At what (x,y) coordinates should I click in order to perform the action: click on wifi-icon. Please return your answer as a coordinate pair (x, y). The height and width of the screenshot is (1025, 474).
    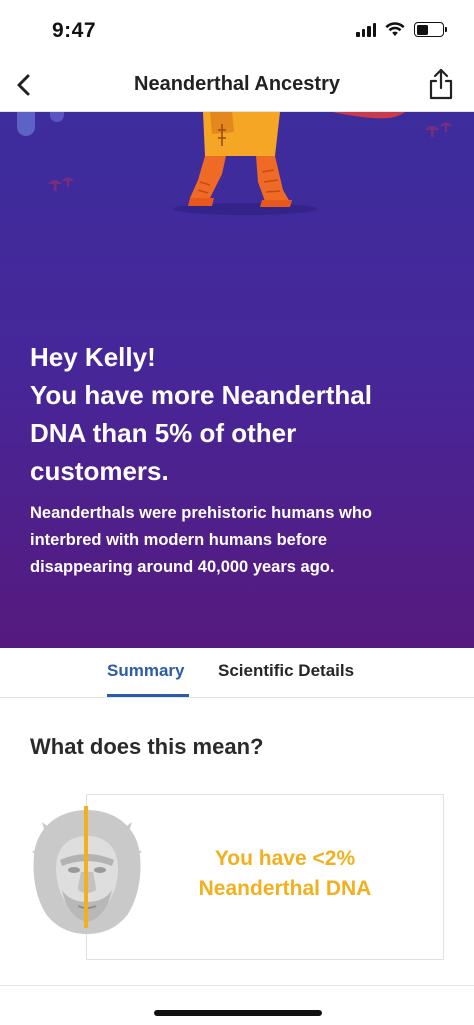
    Looking at the image, I should click on (395, 29).